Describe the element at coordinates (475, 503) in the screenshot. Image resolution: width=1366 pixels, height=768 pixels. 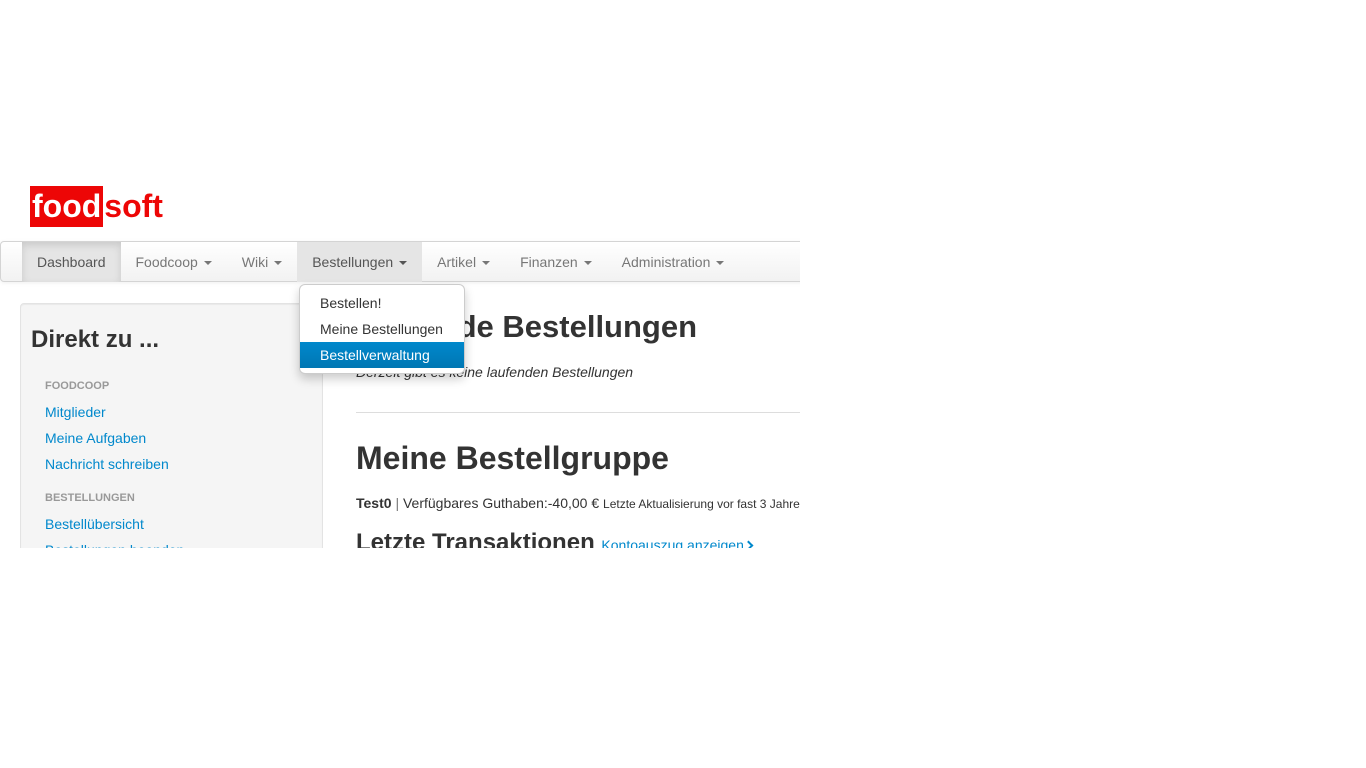
I see `available-credit-label: Verfügbares Guthaben:` at that location.